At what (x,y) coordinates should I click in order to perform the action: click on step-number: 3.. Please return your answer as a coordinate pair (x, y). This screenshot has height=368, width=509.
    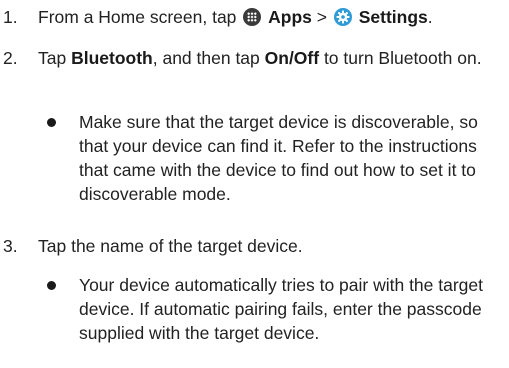
    Looking at the image, I should click on (10, 246).